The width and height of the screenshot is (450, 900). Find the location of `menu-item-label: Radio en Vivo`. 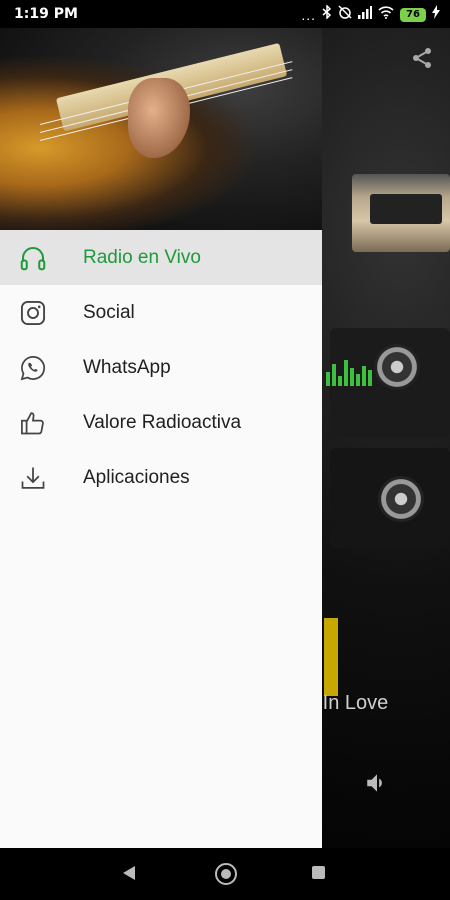

menu-item-label: Radio en Vivo is located at coordinates (142, 257).